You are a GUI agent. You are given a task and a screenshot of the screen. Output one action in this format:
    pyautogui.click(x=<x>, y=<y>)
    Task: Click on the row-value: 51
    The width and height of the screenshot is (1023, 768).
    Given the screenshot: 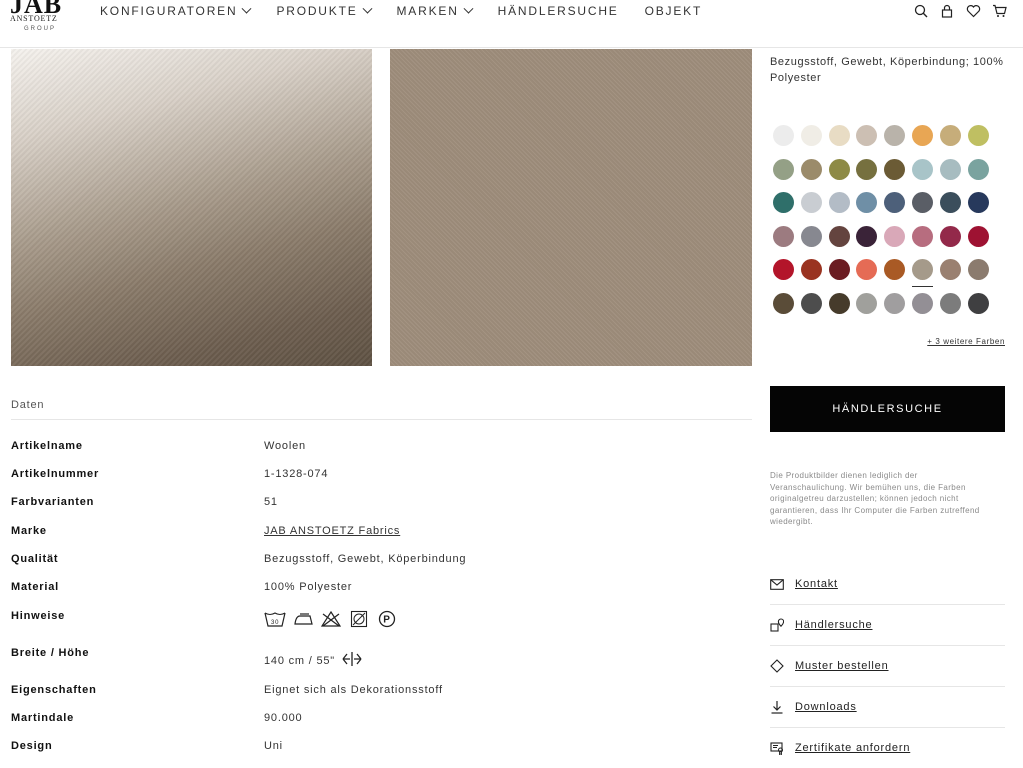 What is the action you would take?
    pyautogui.click(x=271, y=502)
    